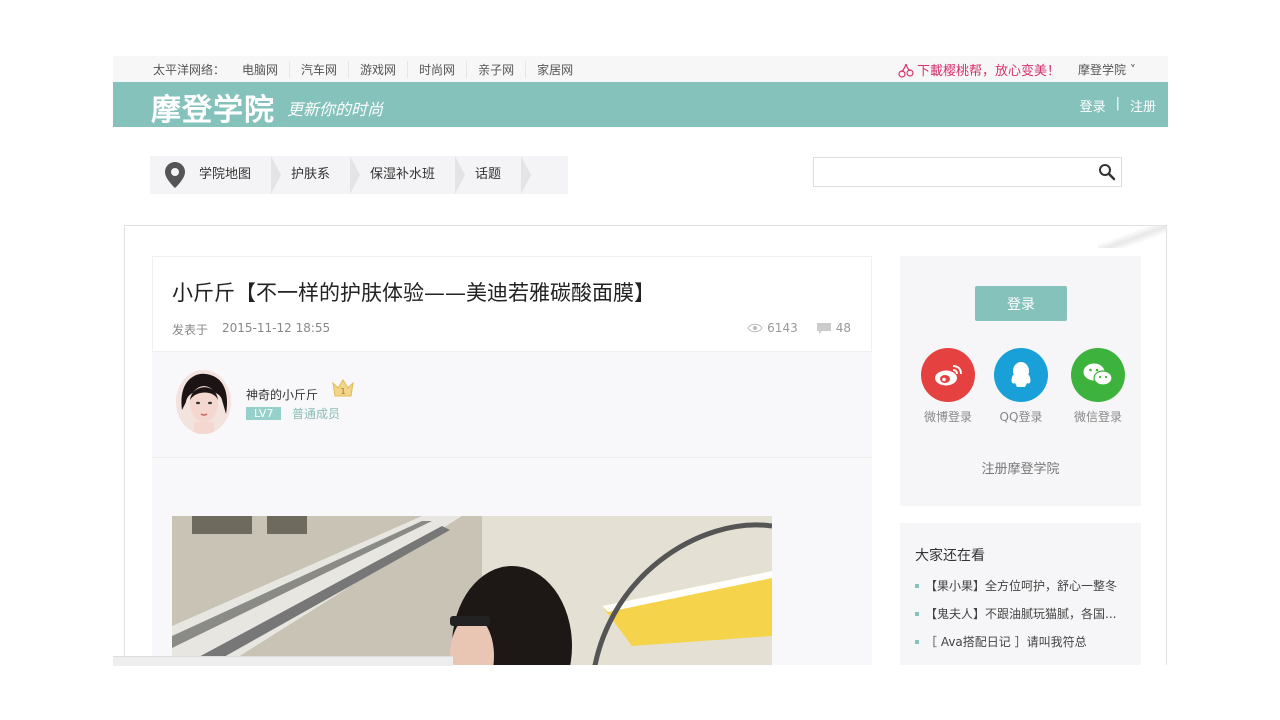 This screenshot has height=720, width=1280. What do you see at coordinates (1021, 375) in the screenshot?
I see `qq-icon` at bounding box center [1021, 375].